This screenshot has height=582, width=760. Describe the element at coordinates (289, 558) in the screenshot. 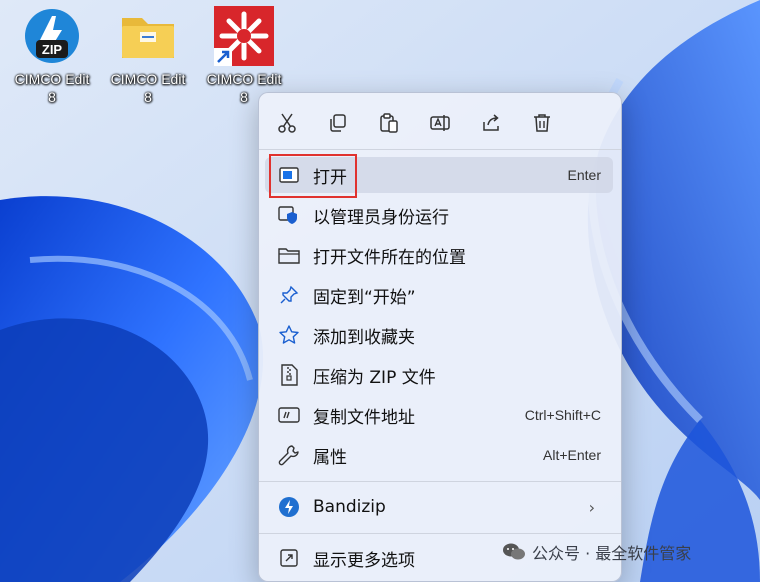

I see `expand-icon` at that location.